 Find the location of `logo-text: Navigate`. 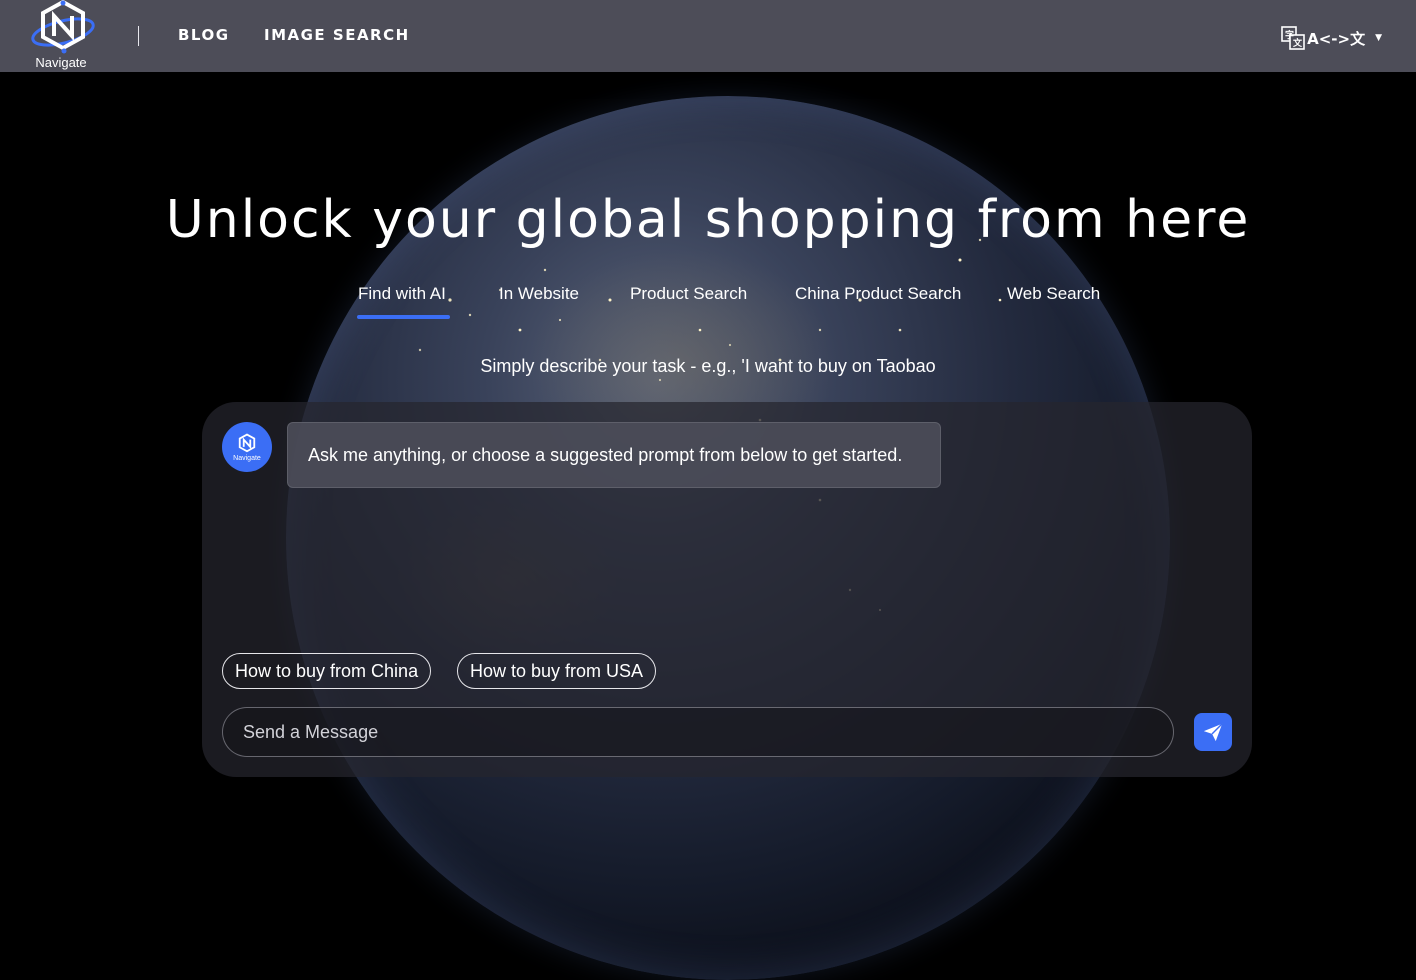

logo-text: Navigate is located at coordinates (61, 62).